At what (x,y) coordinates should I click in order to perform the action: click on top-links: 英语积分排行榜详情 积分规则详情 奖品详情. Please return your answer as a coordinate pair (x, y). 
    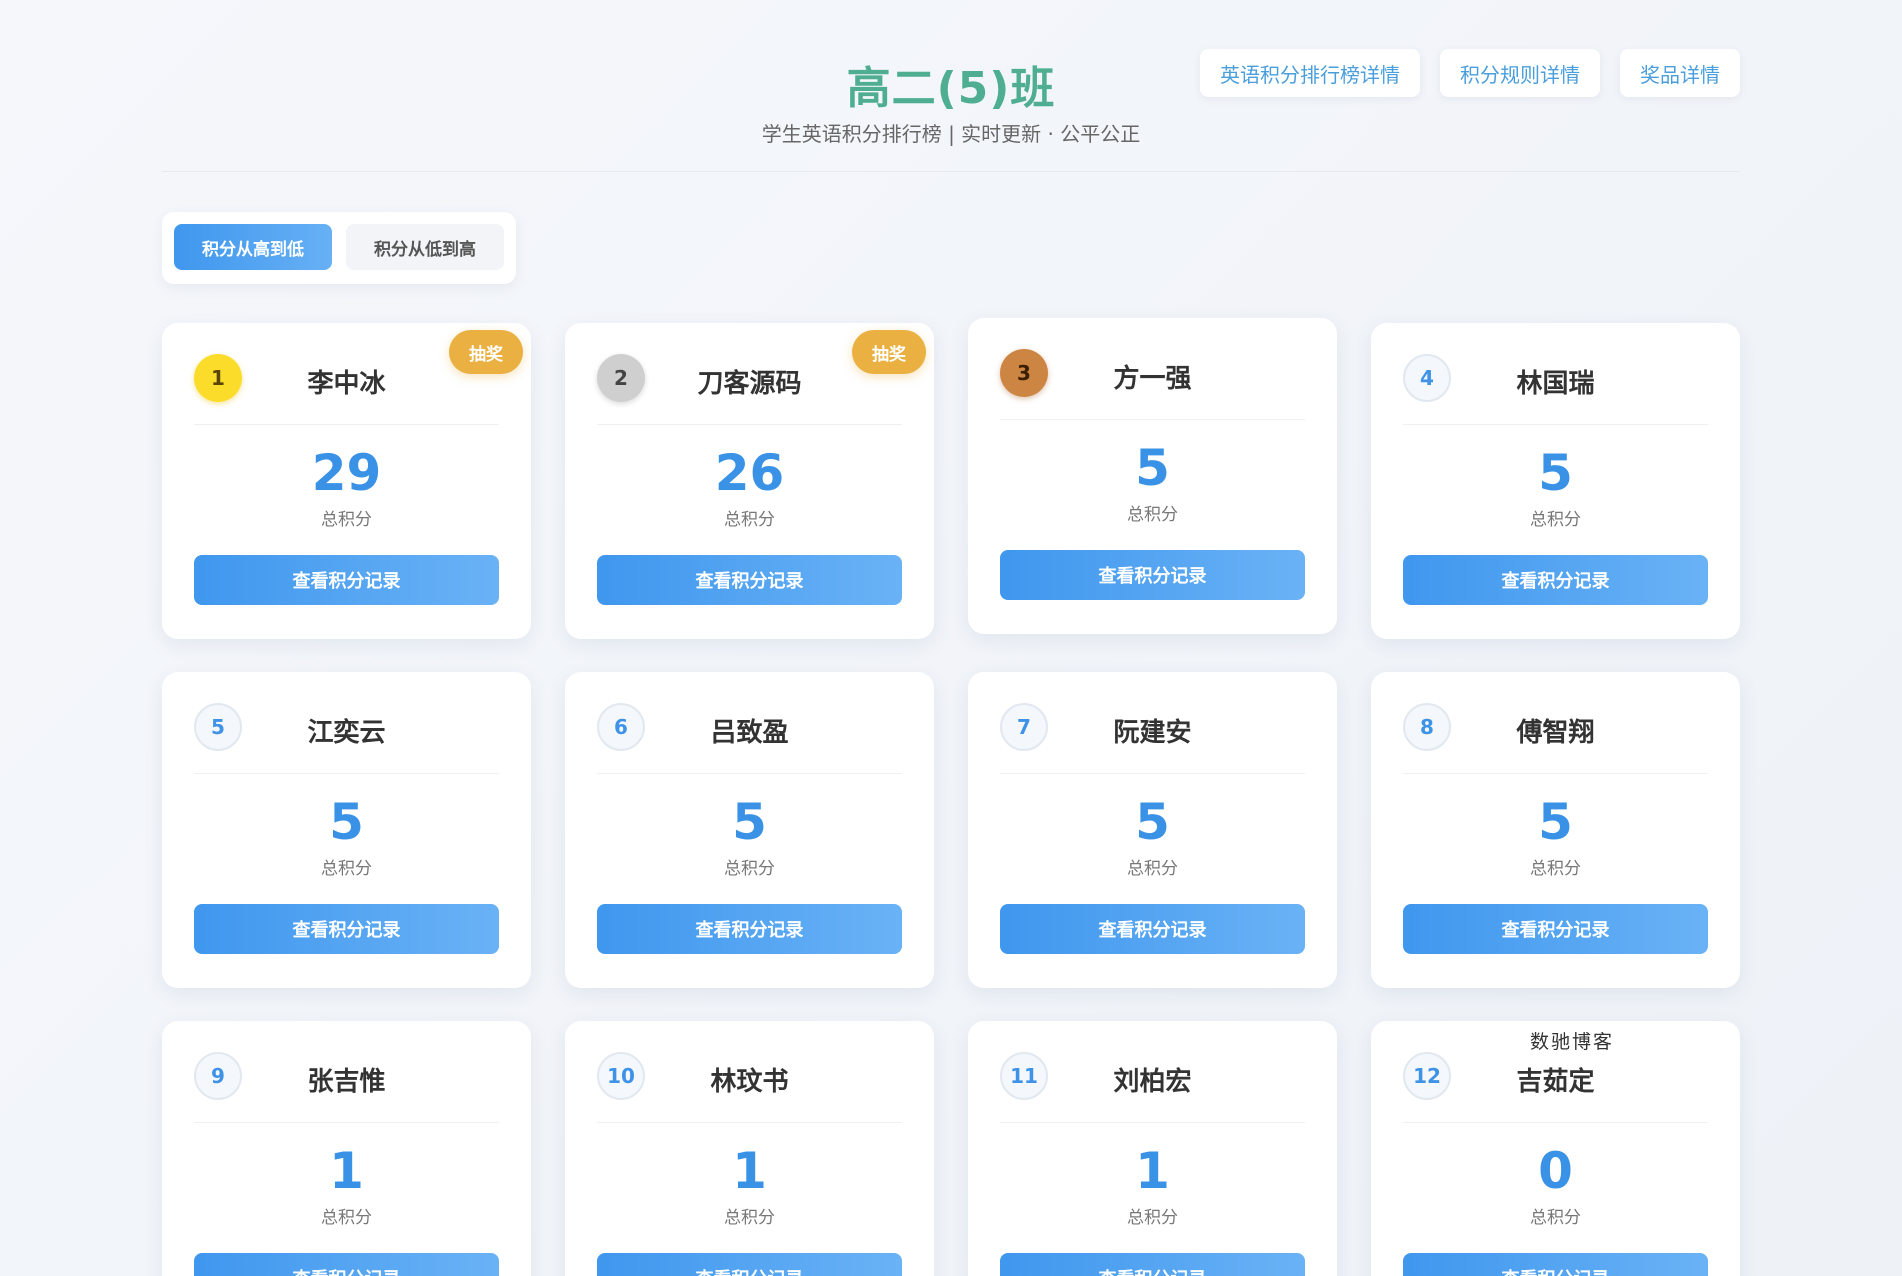
    Looking at the image, I should click on (1470, 73).